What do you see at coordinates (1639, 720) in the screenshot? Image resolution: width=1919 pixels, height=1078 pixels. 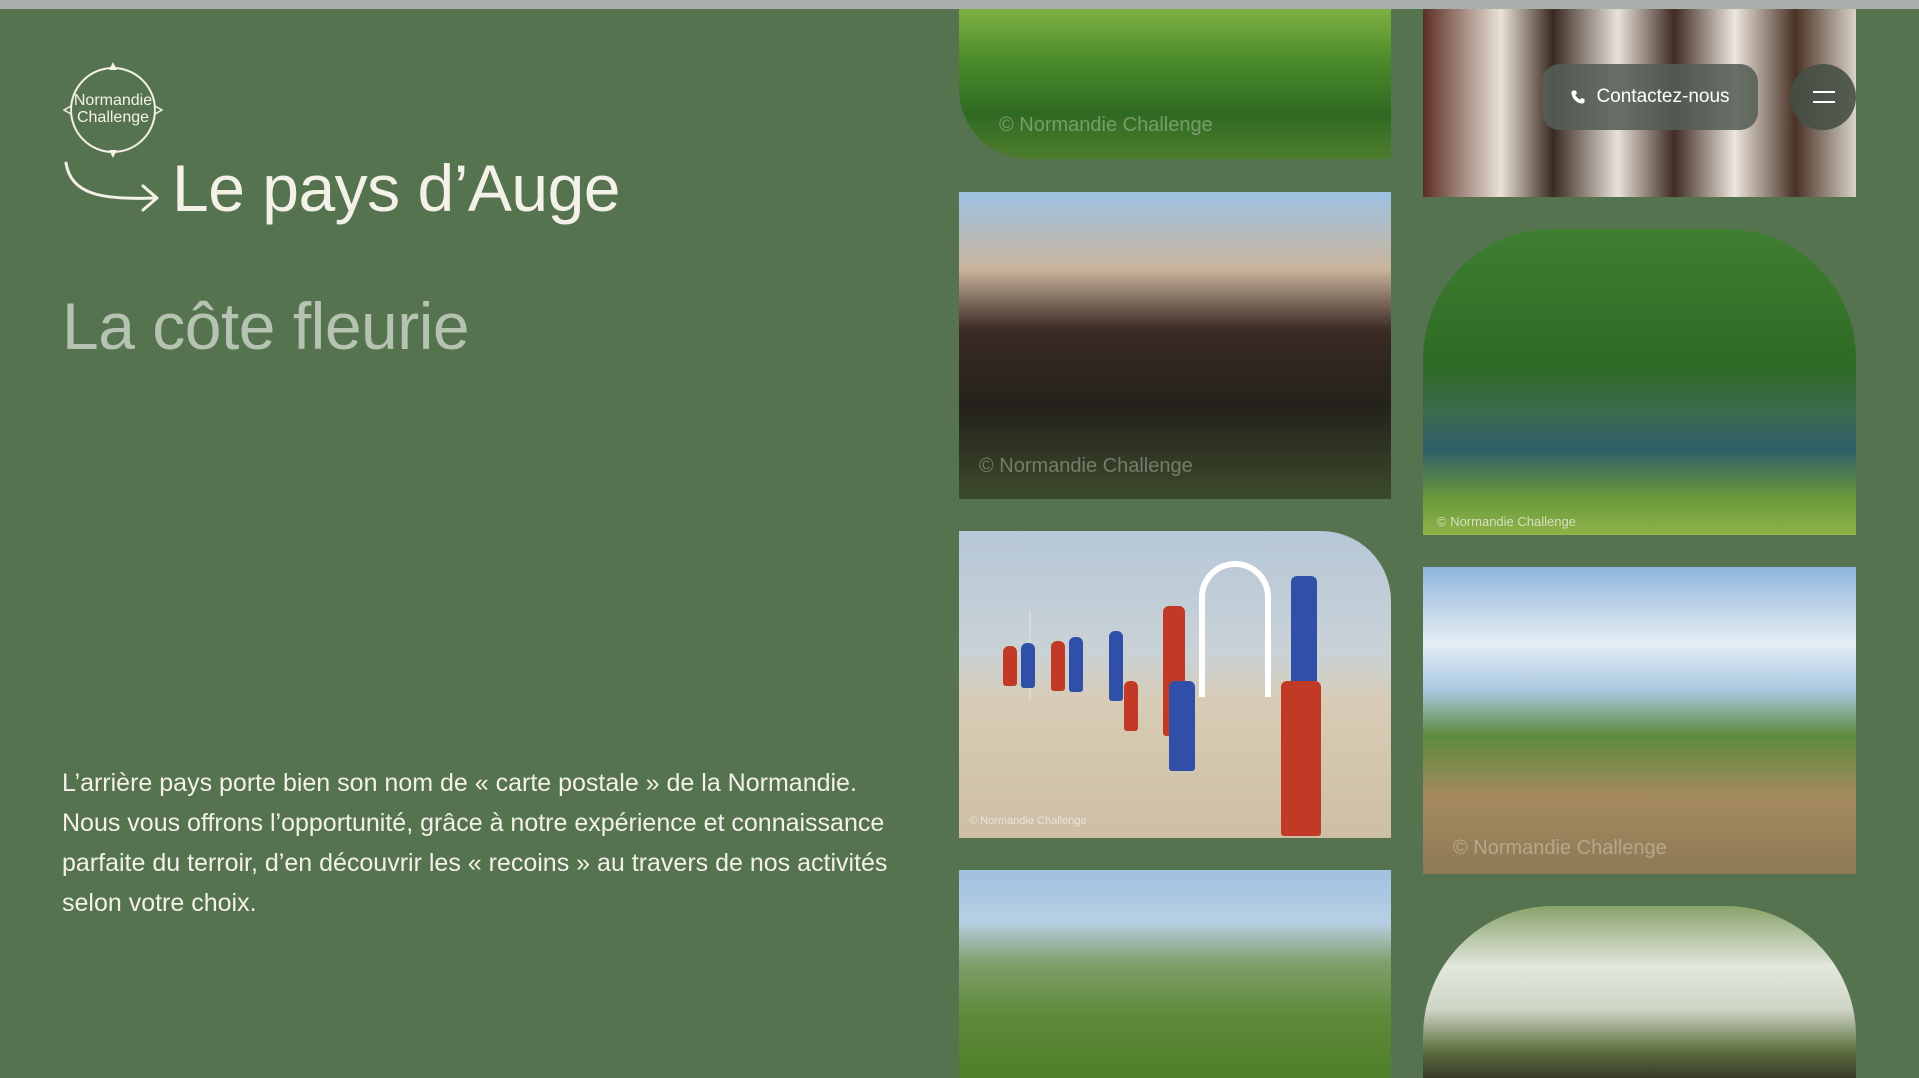 I see `gallery-photo-countryside-road: © Normandie Challenge` at bounding box center [1639, 720].